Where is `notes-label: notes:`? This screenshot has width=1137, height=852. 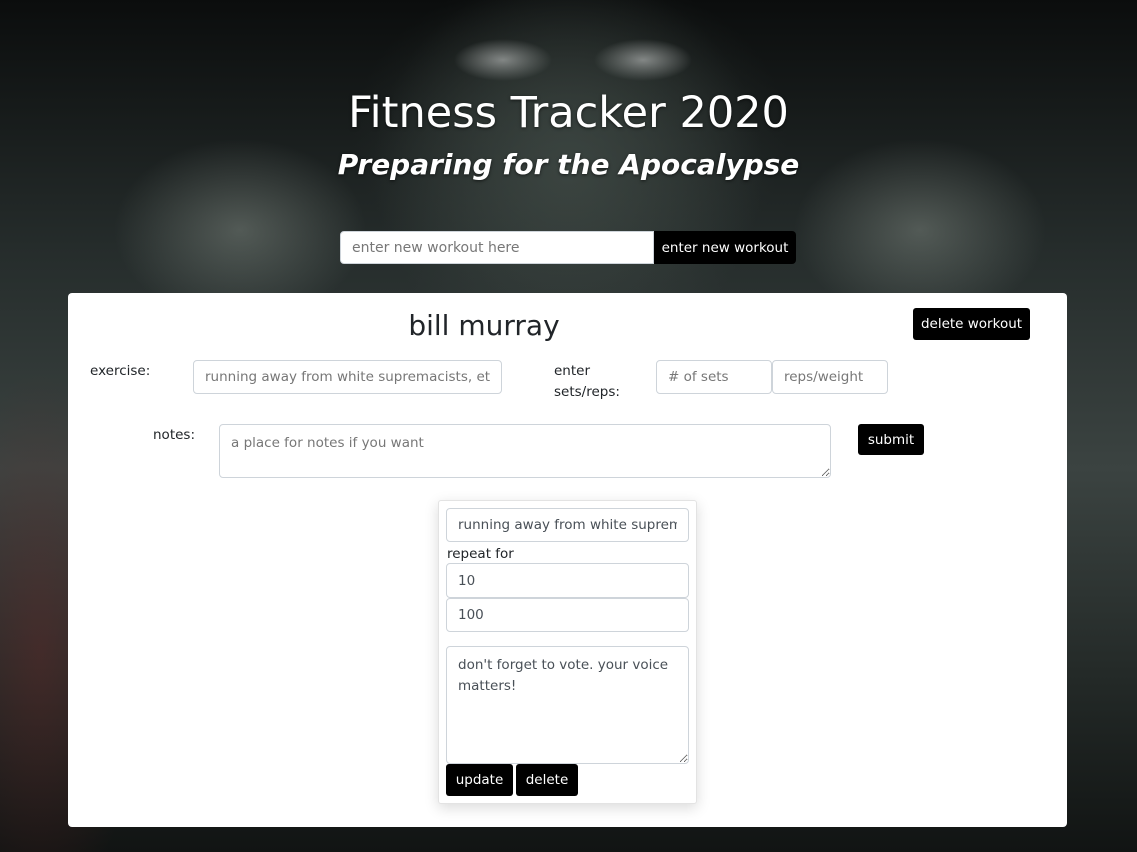 notes-label: notes: is located at coordinates (174, 435).